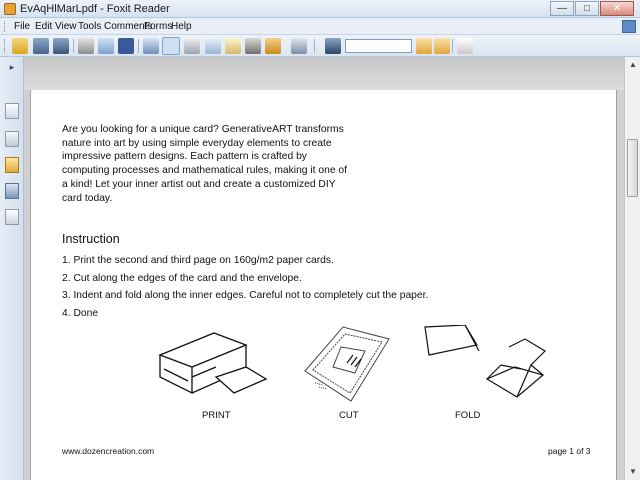 This screenshot has height=480, width=640. Describe the element at coordinates (89, 26) in the screenshot. I see `menu-tools: Tools` at that location.